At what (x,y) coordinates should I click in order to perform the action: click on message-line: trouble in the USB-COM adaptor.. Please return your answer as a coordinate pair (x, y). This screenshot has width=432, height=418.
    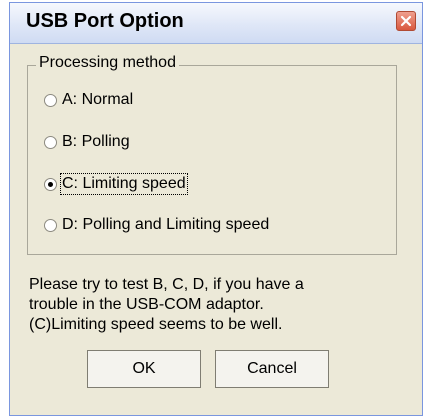
    Looking at the image, I should click on (146, 304).